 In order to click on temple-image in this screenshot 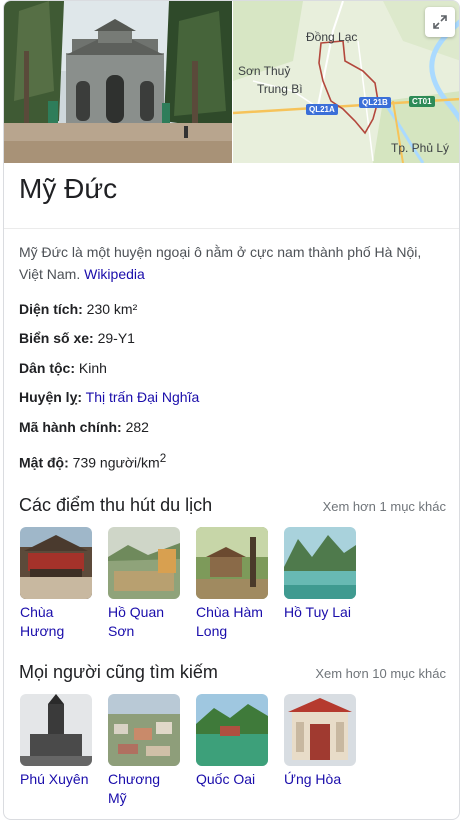, I will do `click(232, 563)`.